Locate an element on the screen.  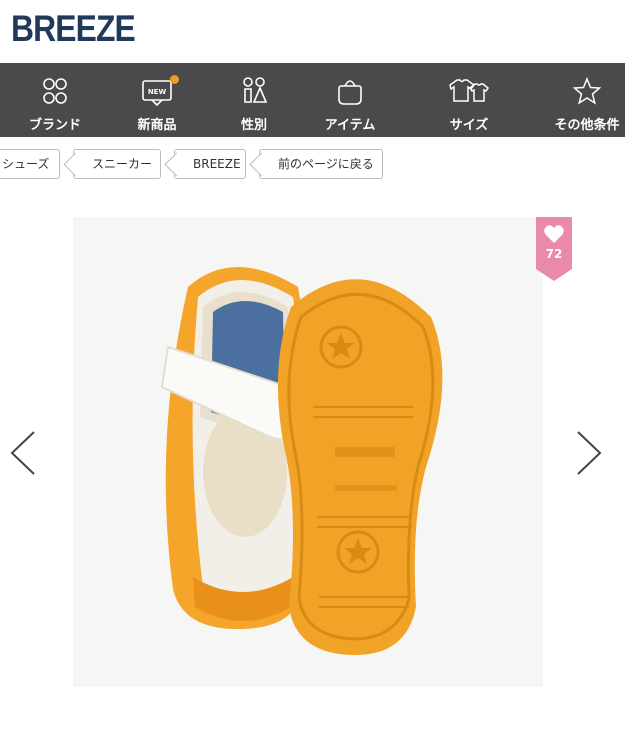
site-header: BREEZE is located at coordinates (312, 31).